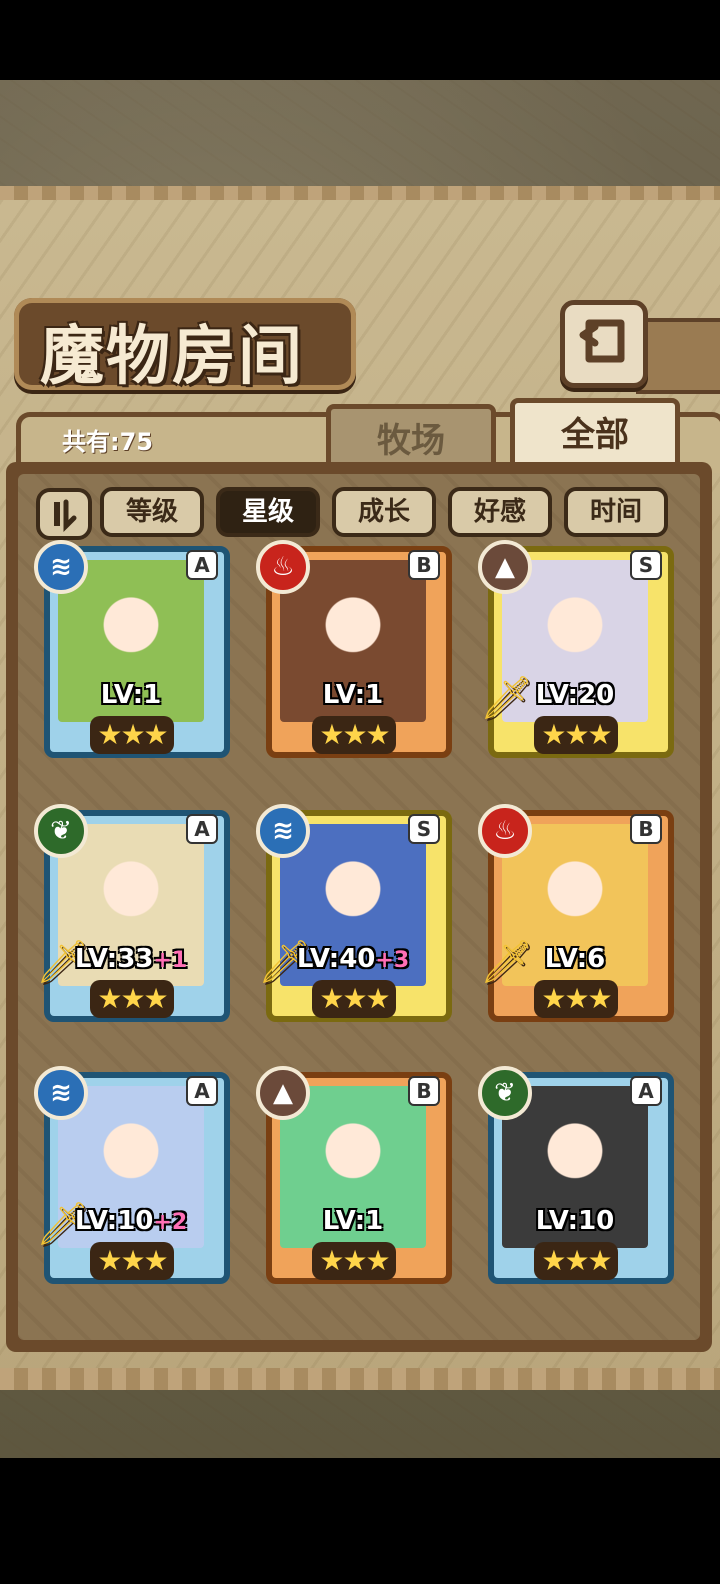 The height and width of the screenshot is (1584, 720). Describe the element at coordinates (336, 959) in the screenshot. I see `level-text: LV:40` at that location.